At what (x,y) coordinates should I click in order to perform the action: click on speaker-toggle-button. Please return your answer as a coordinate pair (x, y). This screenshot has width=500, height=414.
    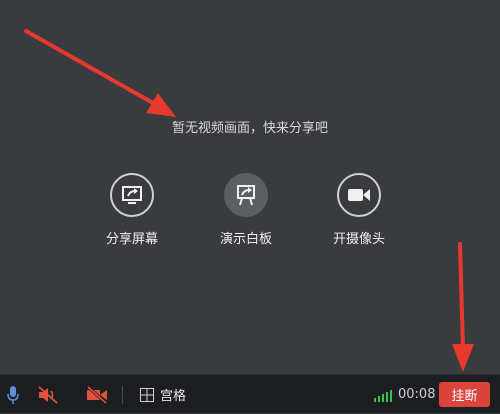
    Looking at the image, I should click on (49, 394).